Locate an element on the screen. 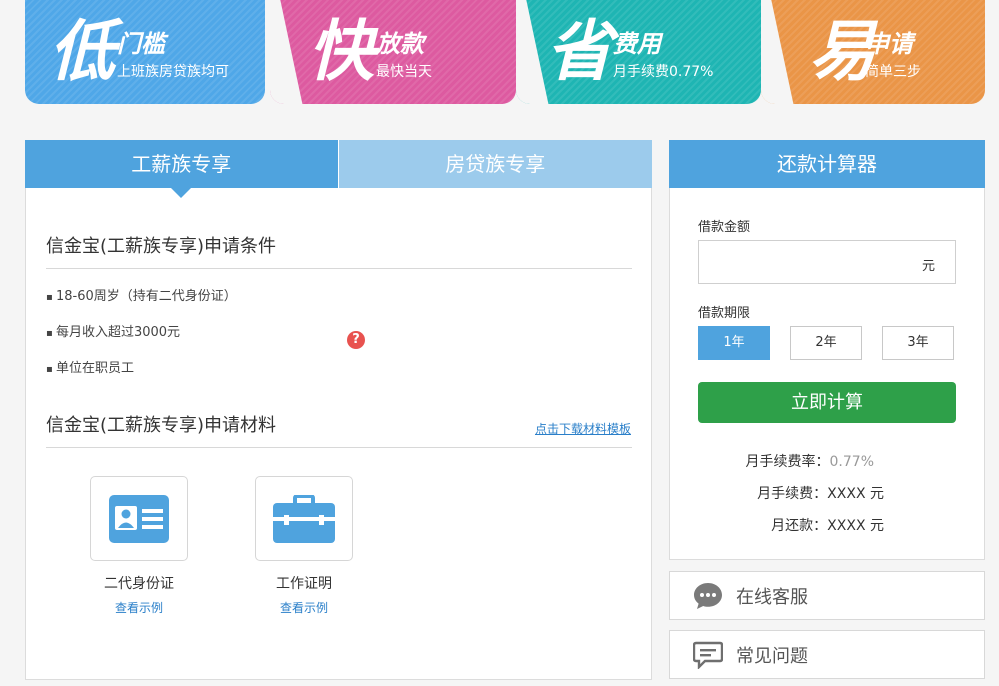 This screenshot has height=686, width=999. monthly-rate-row: 月手续费率：0.77% is located at coordinates (810, 461).